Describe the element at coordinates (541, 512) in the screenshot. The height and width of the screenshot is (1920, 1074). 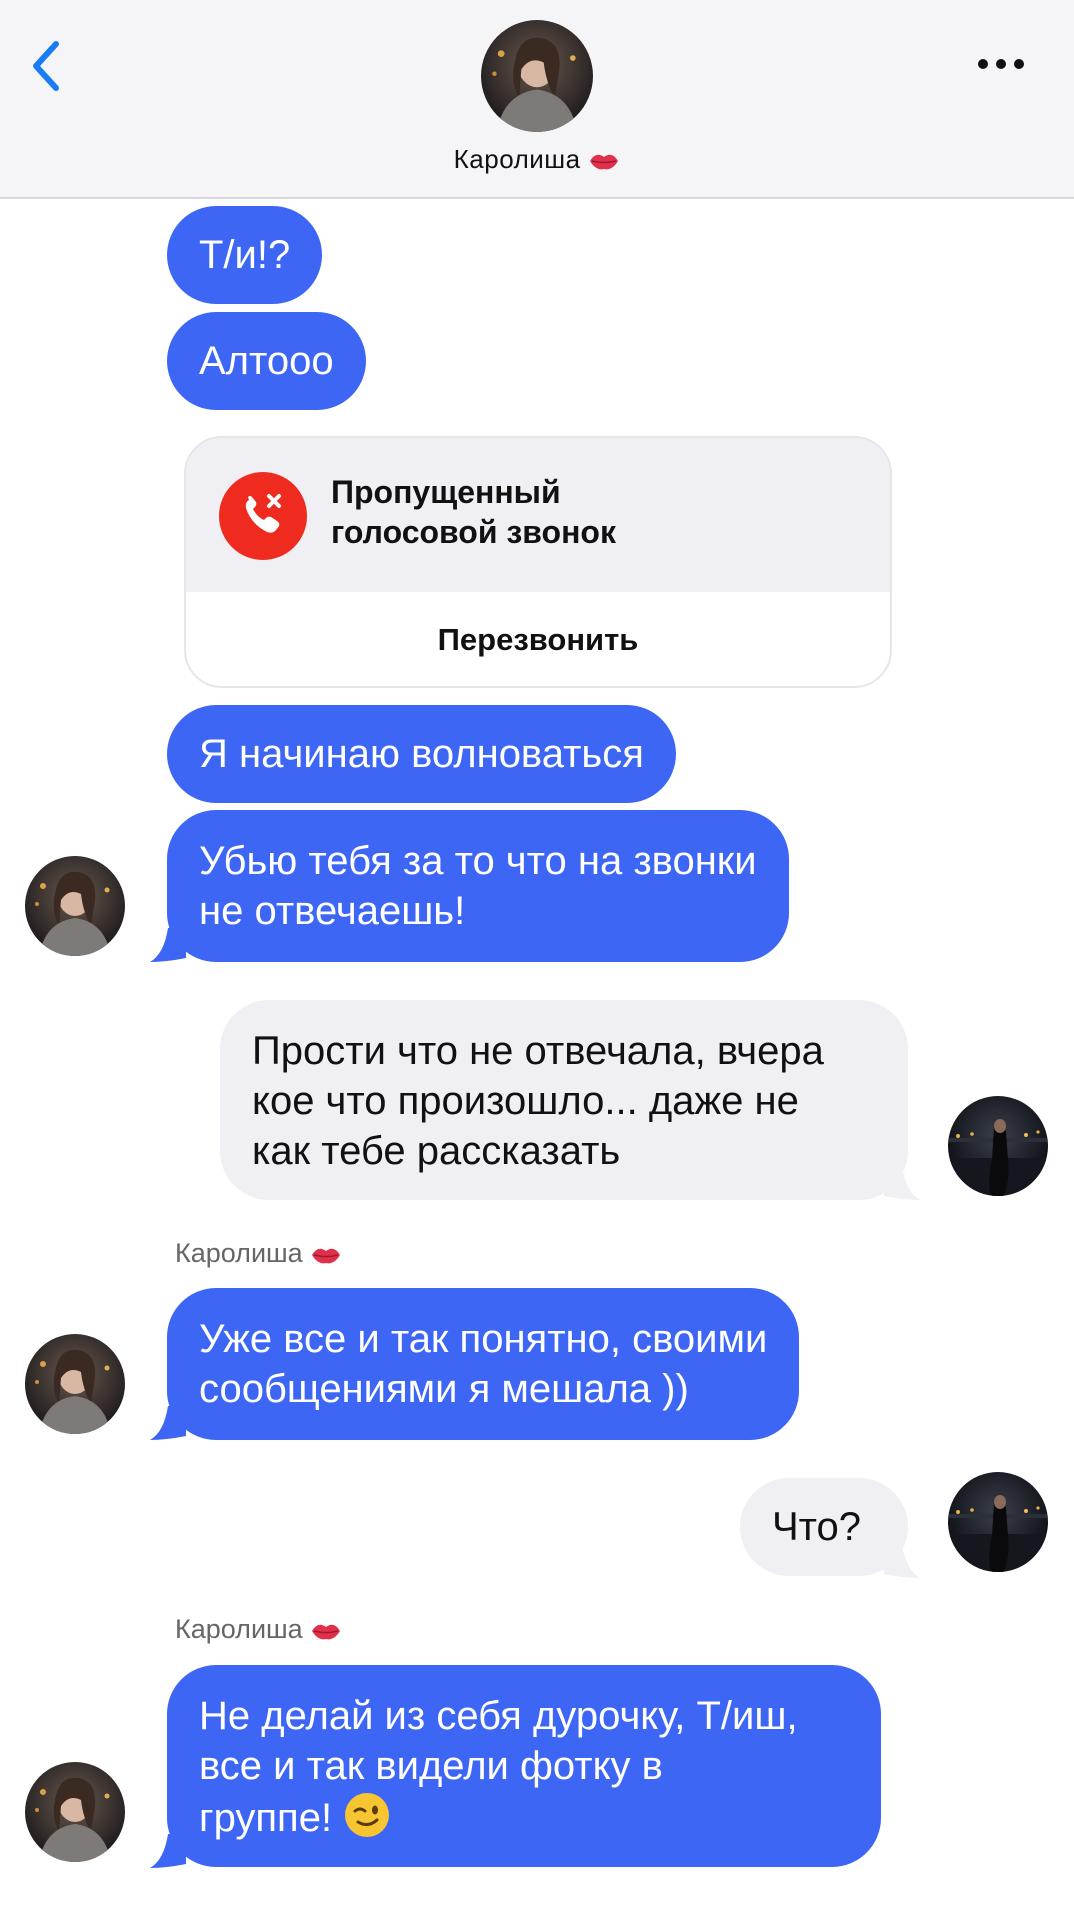
I see `missed-call-title: Пропущенный голосовой звонок` at that location.